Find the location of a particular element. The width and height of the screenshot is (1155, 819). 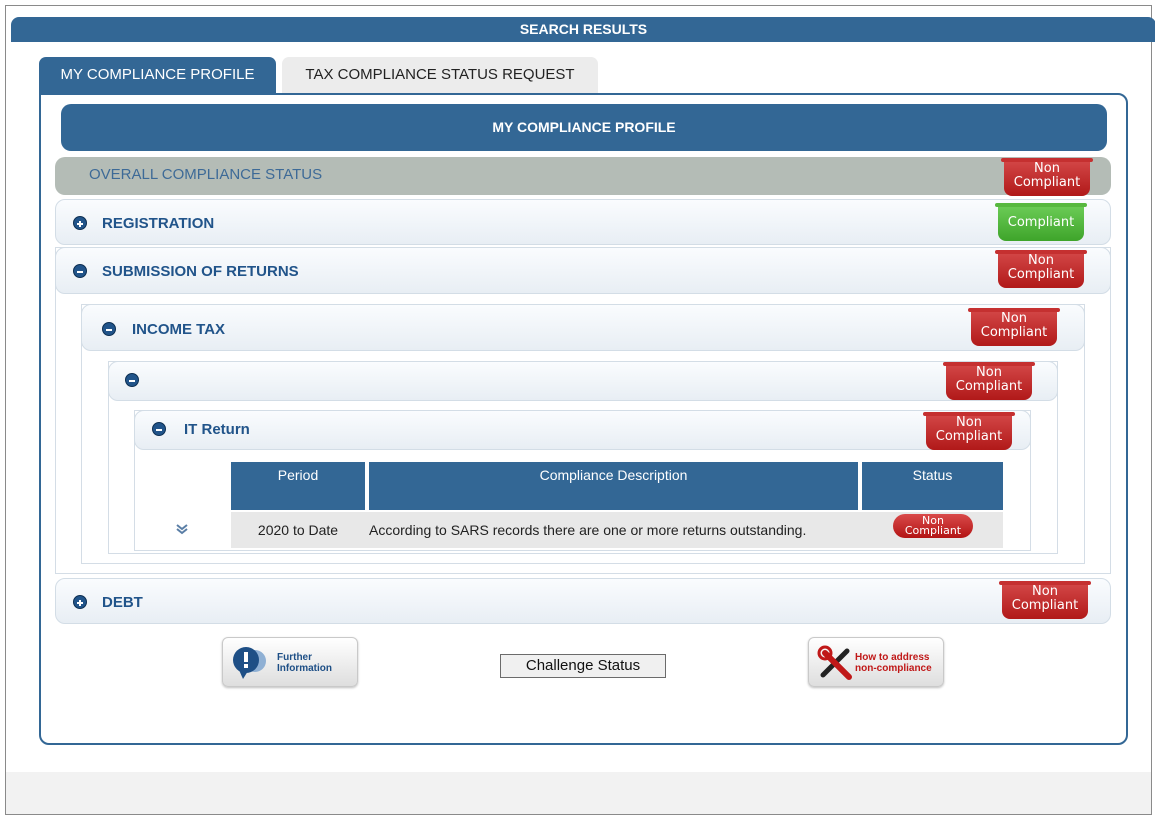

overall-compliance-row: OVERALL COMPLIANCE STATUS is located at coordinates (583, 176).